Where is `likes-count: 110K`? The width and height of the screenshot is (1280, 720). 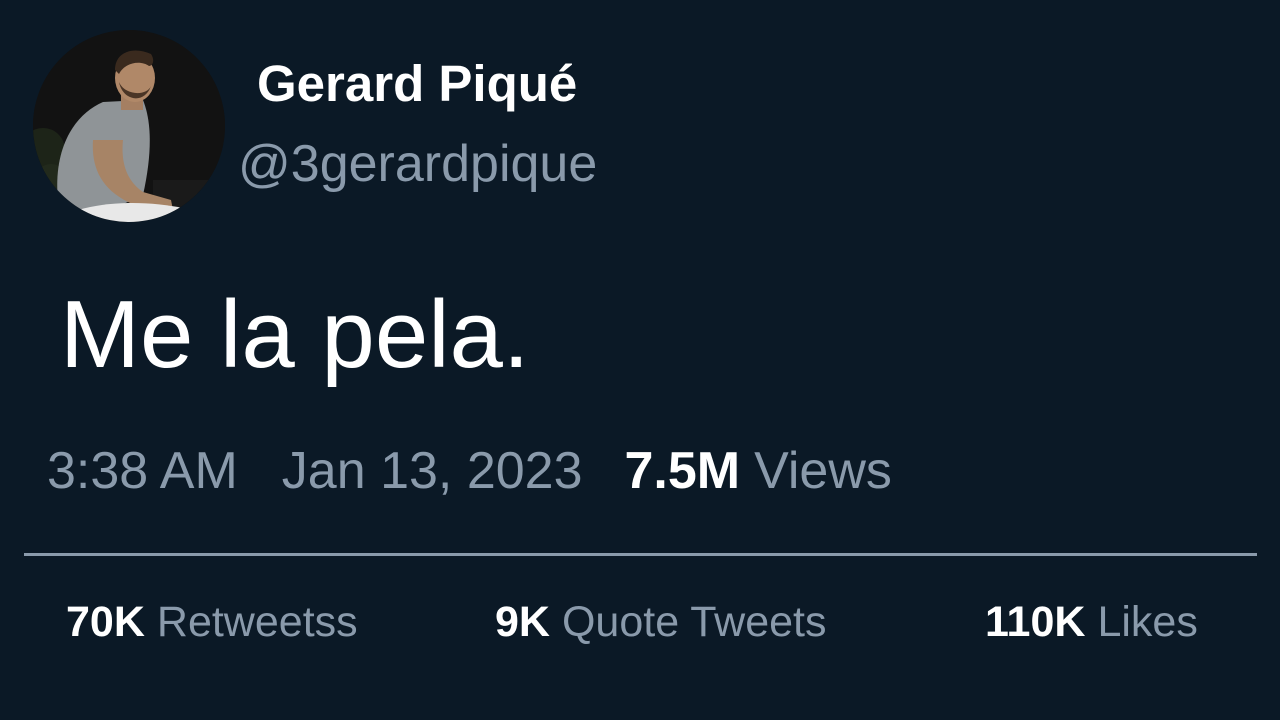
likes-count: 110K is located at coordinates (1035, 622).